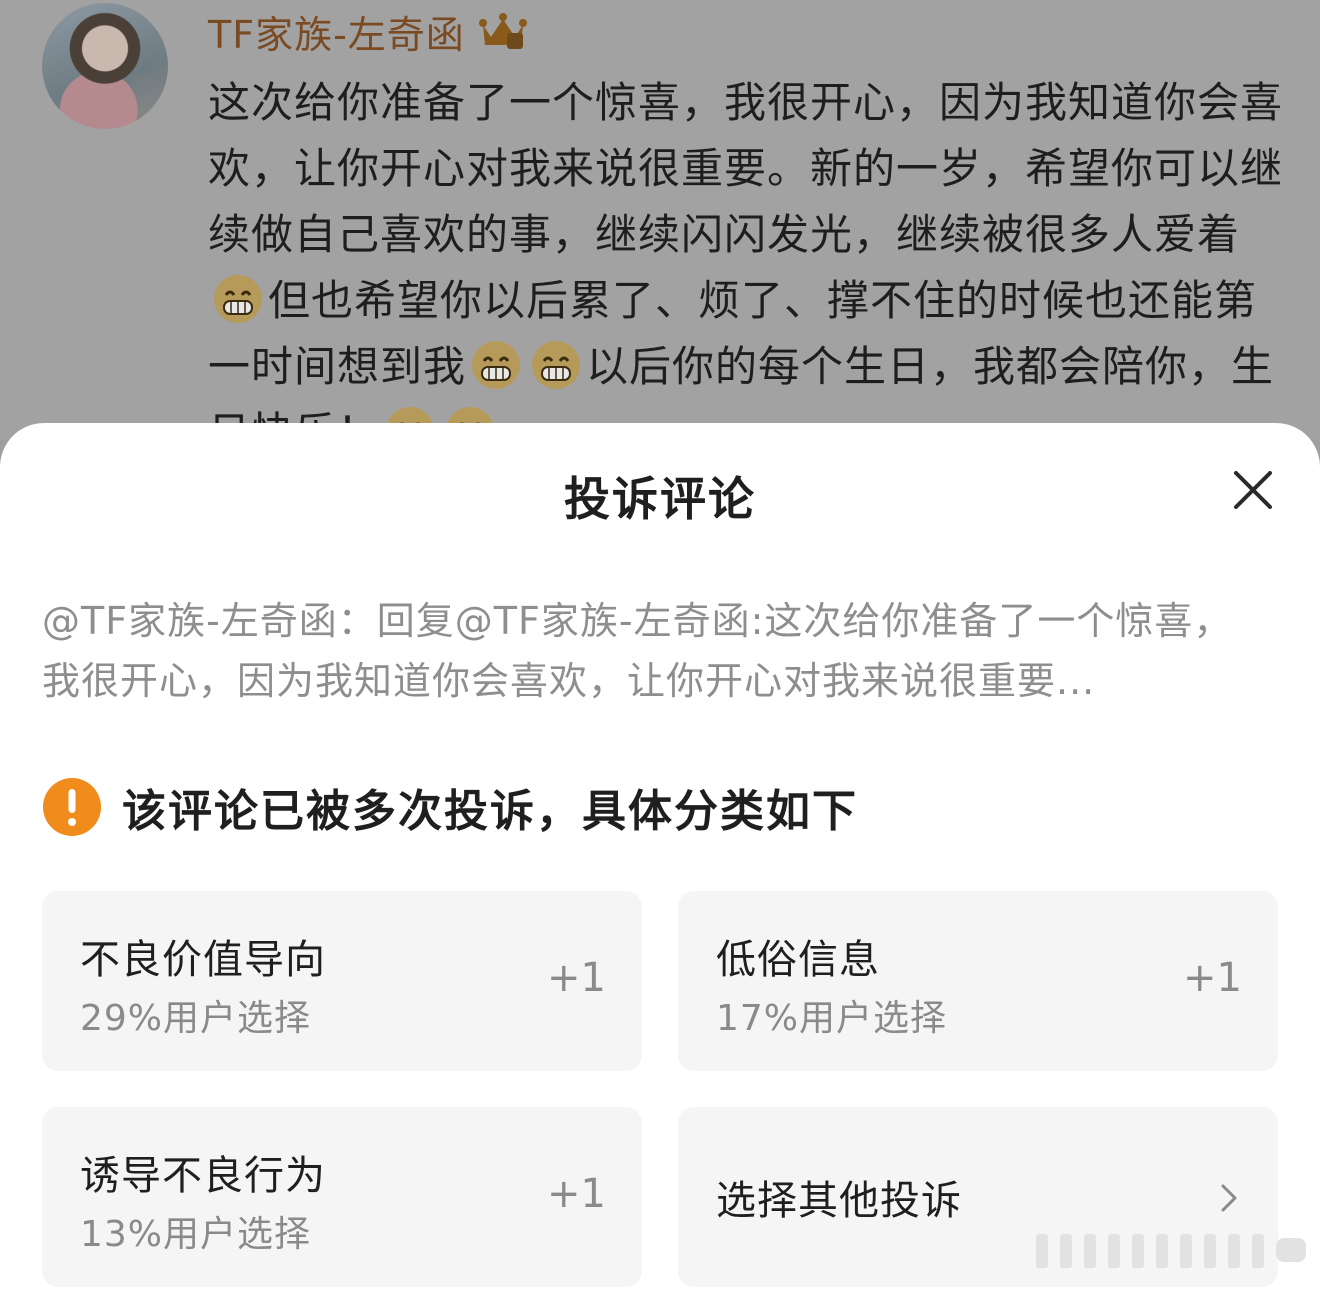  What do you see at coordinates (342, 981) in the screenshot?
I see `report-option-bad-values: 不良价值导向 29%用户选择 +1` at bounding box center [342, 981].